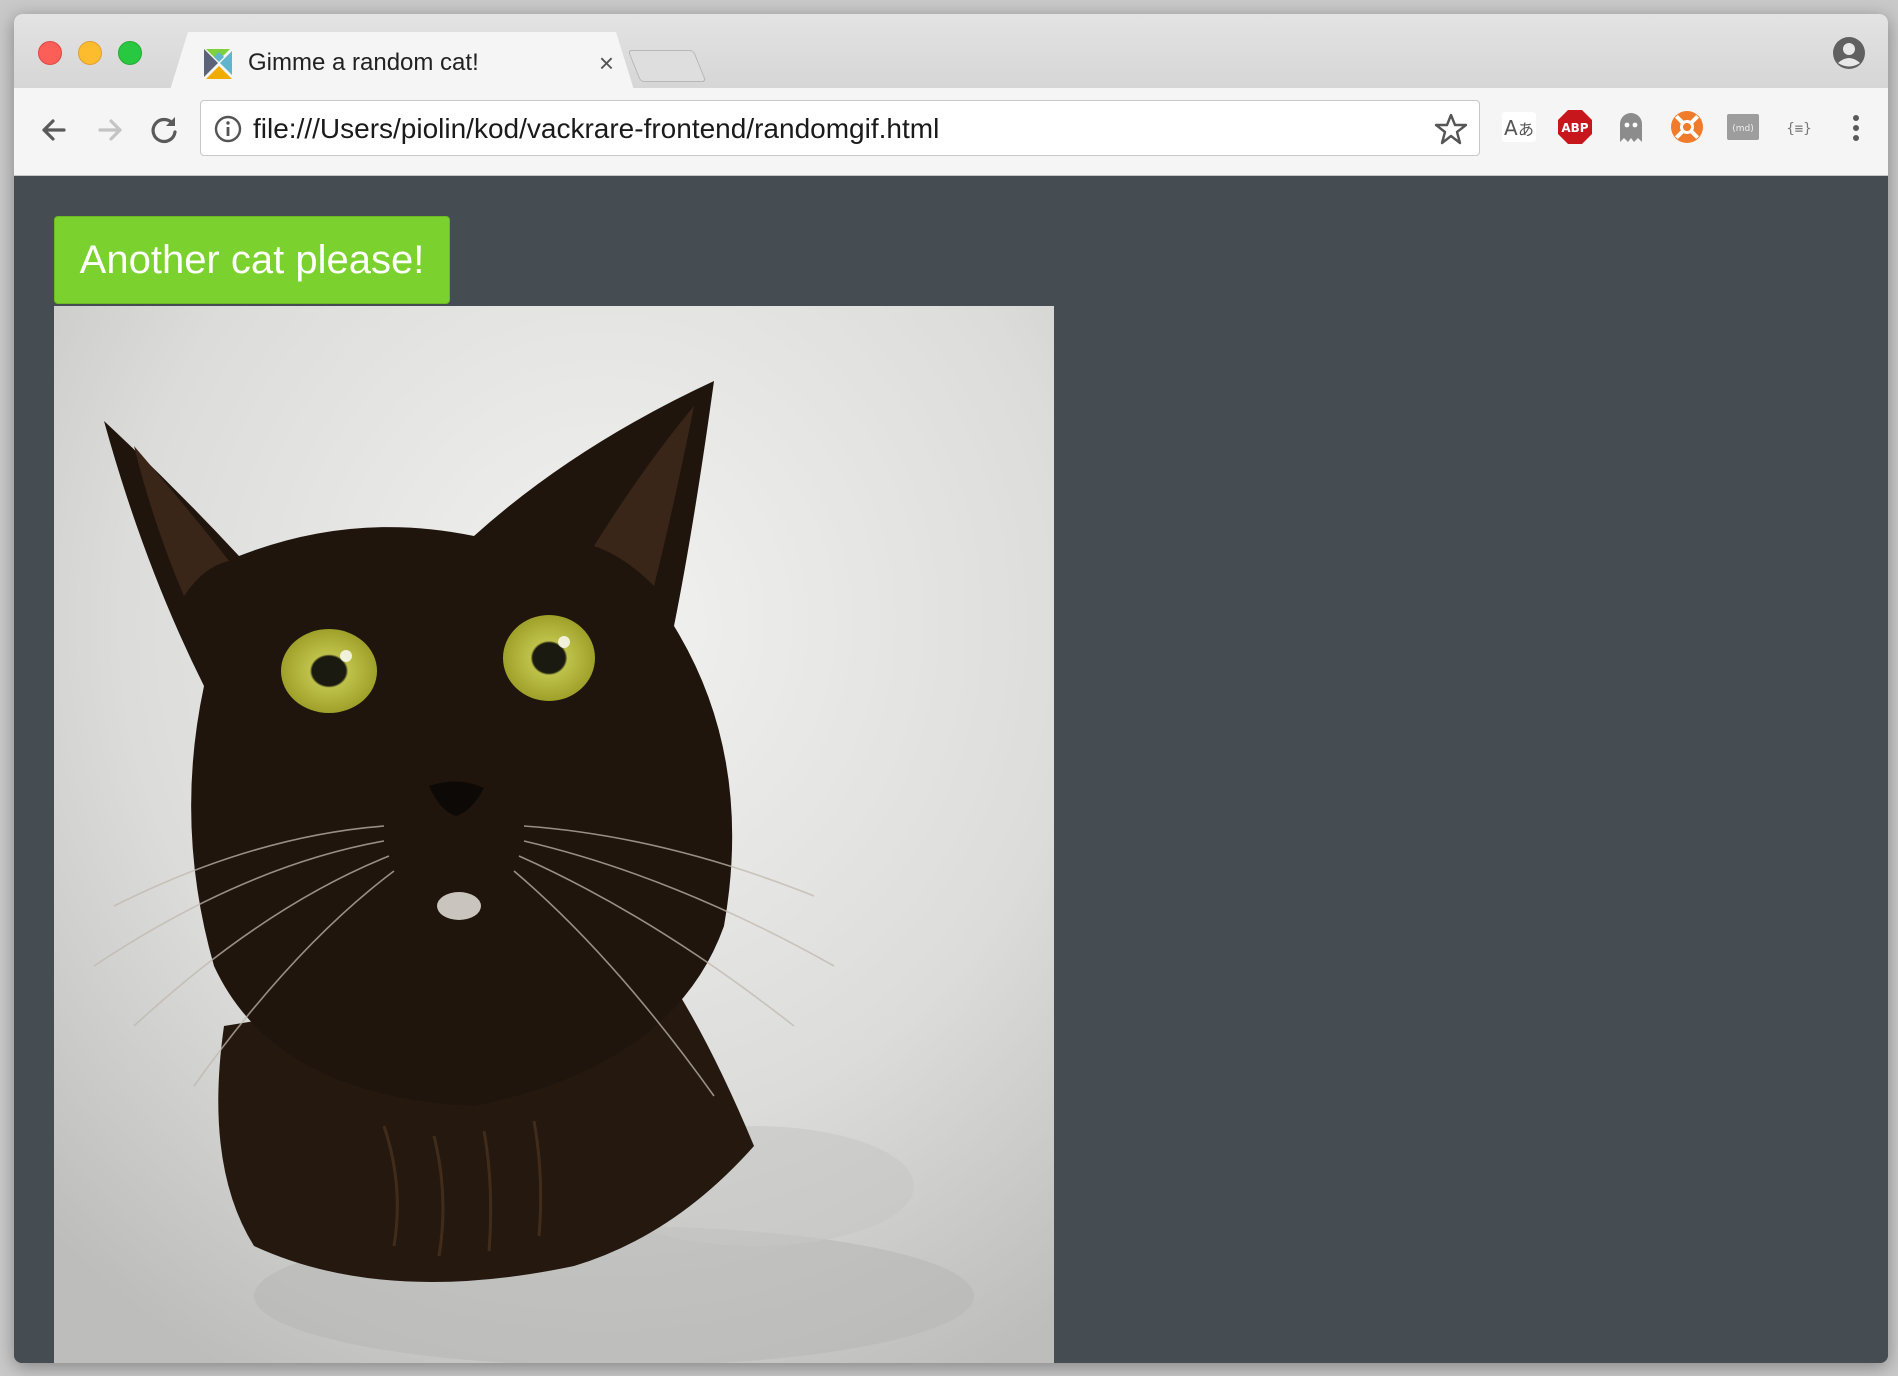 This screenshot has height=1376, width=1898. Describe the element at coordinates (363, 62) in the screenshot. I see `tab-title: Gimme a random cat!` at that location.